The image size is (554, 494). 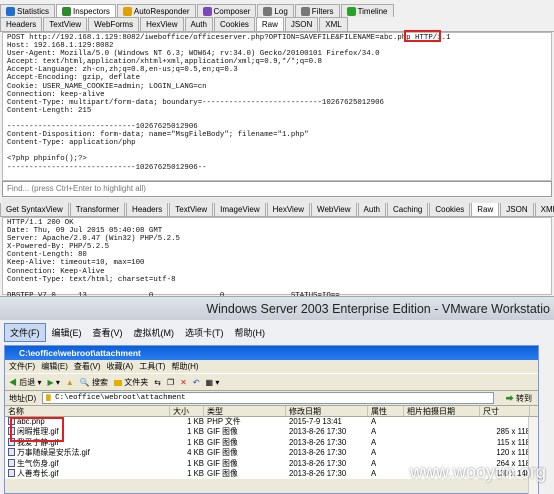 What do you see at coordinates (70, 382) in the screenshot?
I see `up-folder-icon: ▲` at bounding box center [70, 382].